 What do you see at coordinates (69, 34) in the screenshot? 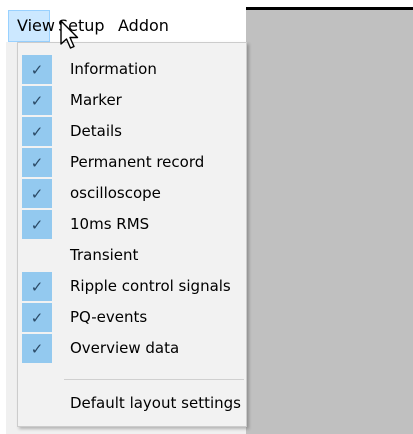
I see `mouse-pointer-icon` at bounding box center [69, 34].